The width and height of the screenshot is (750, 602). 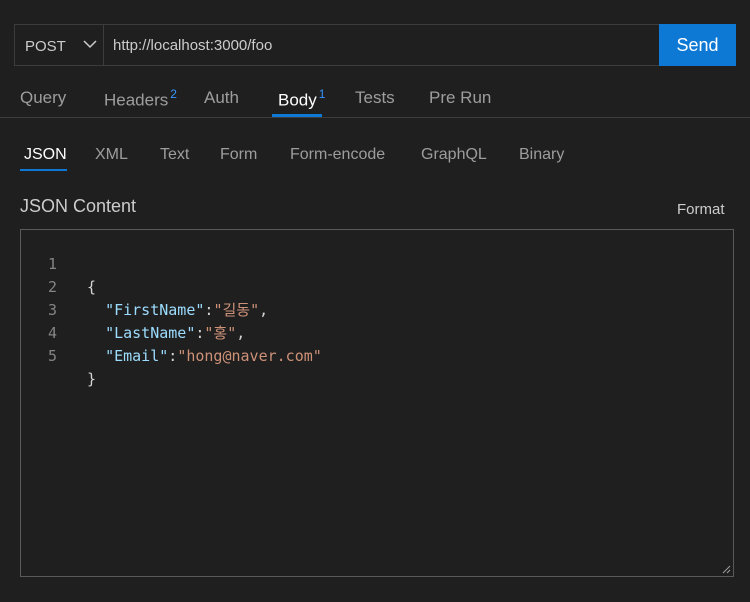 I want to click on request-tabs: Query Headers 2 Auth Body 1 Tests Pre Run, so click(x=375, y=101).